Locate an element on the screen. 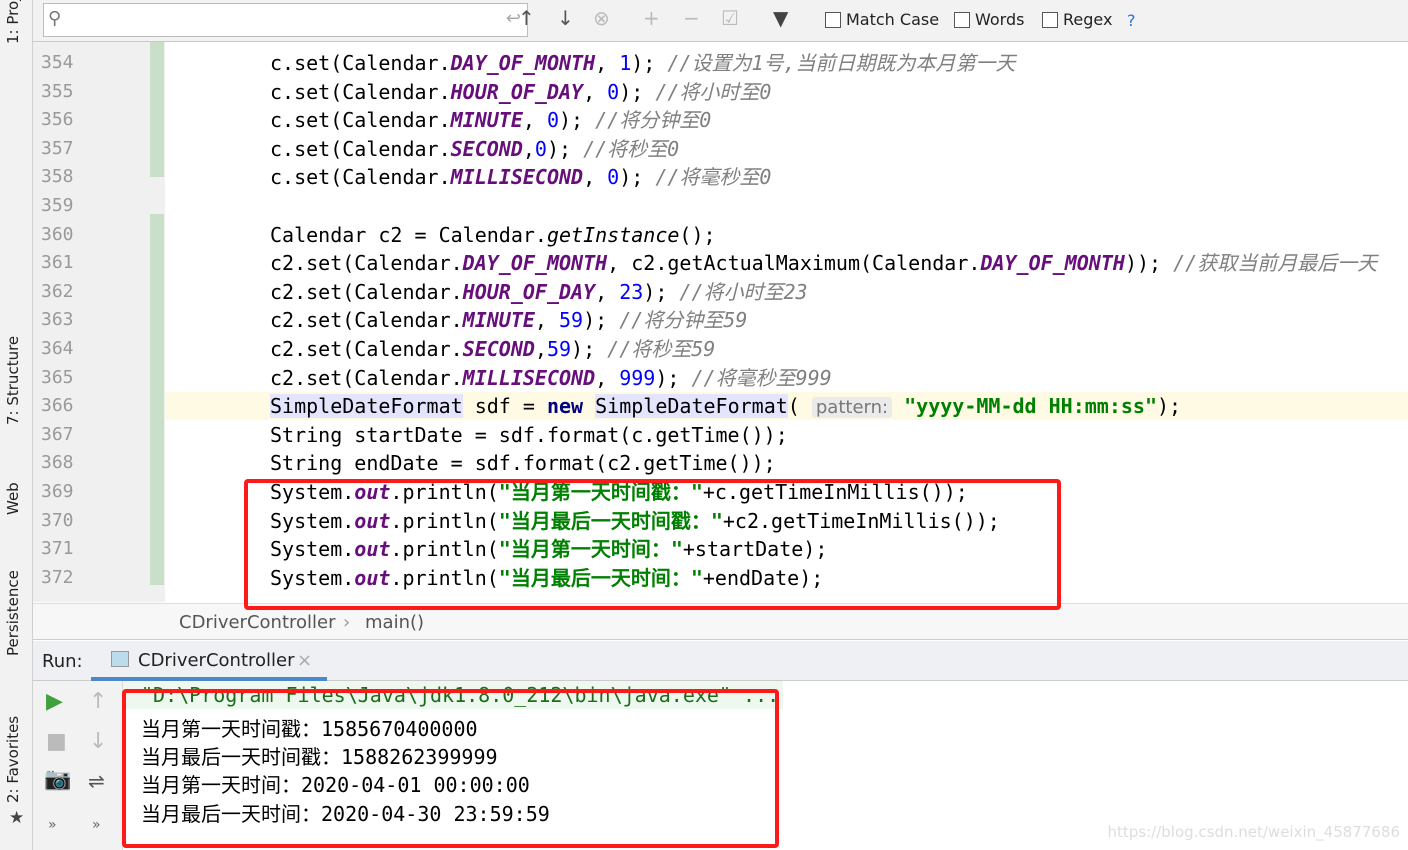  camera-icon: 📷 is located at coordinates (57, 779).